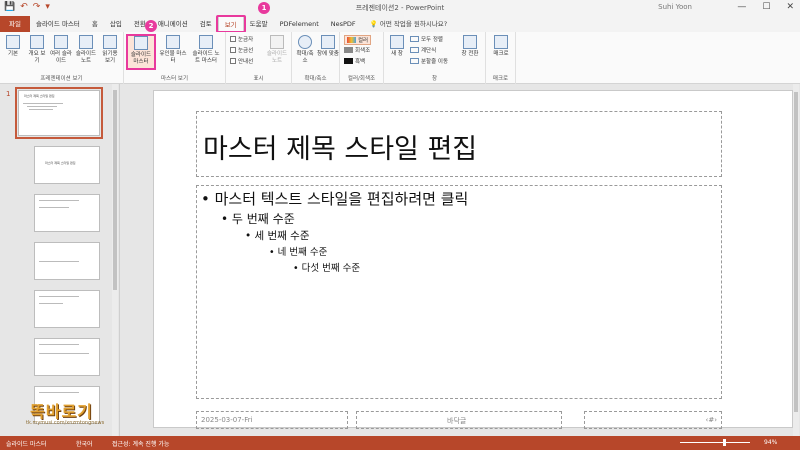 This screenshot has width=800, height=450. I want to click on text-level-1: • 마스터 텍스트 스타일을 편집하려면 클릭, so click(335, 199).